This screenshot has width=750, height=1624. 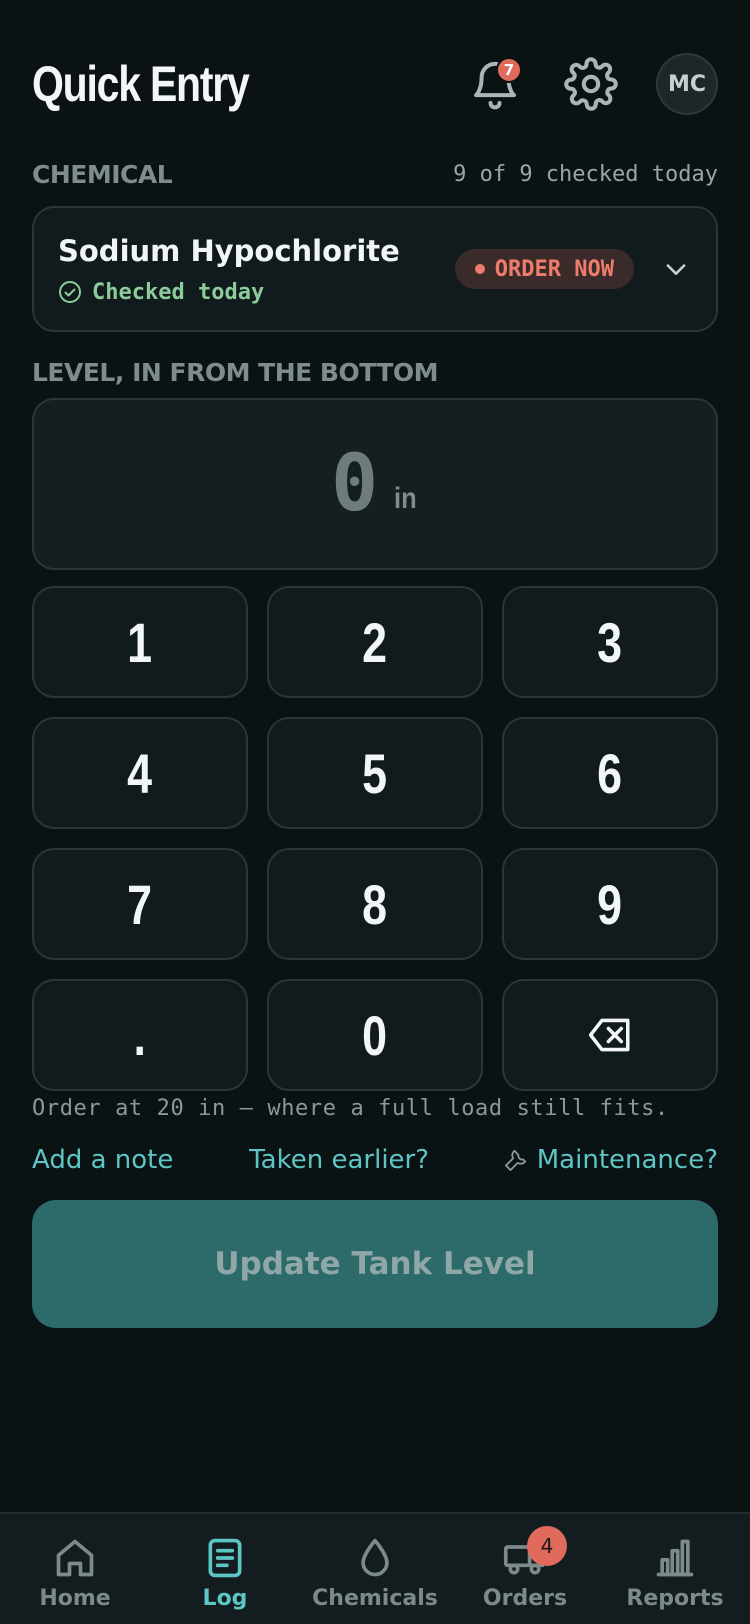 I want to click on key-9: 9, so click(x=610, y=904).